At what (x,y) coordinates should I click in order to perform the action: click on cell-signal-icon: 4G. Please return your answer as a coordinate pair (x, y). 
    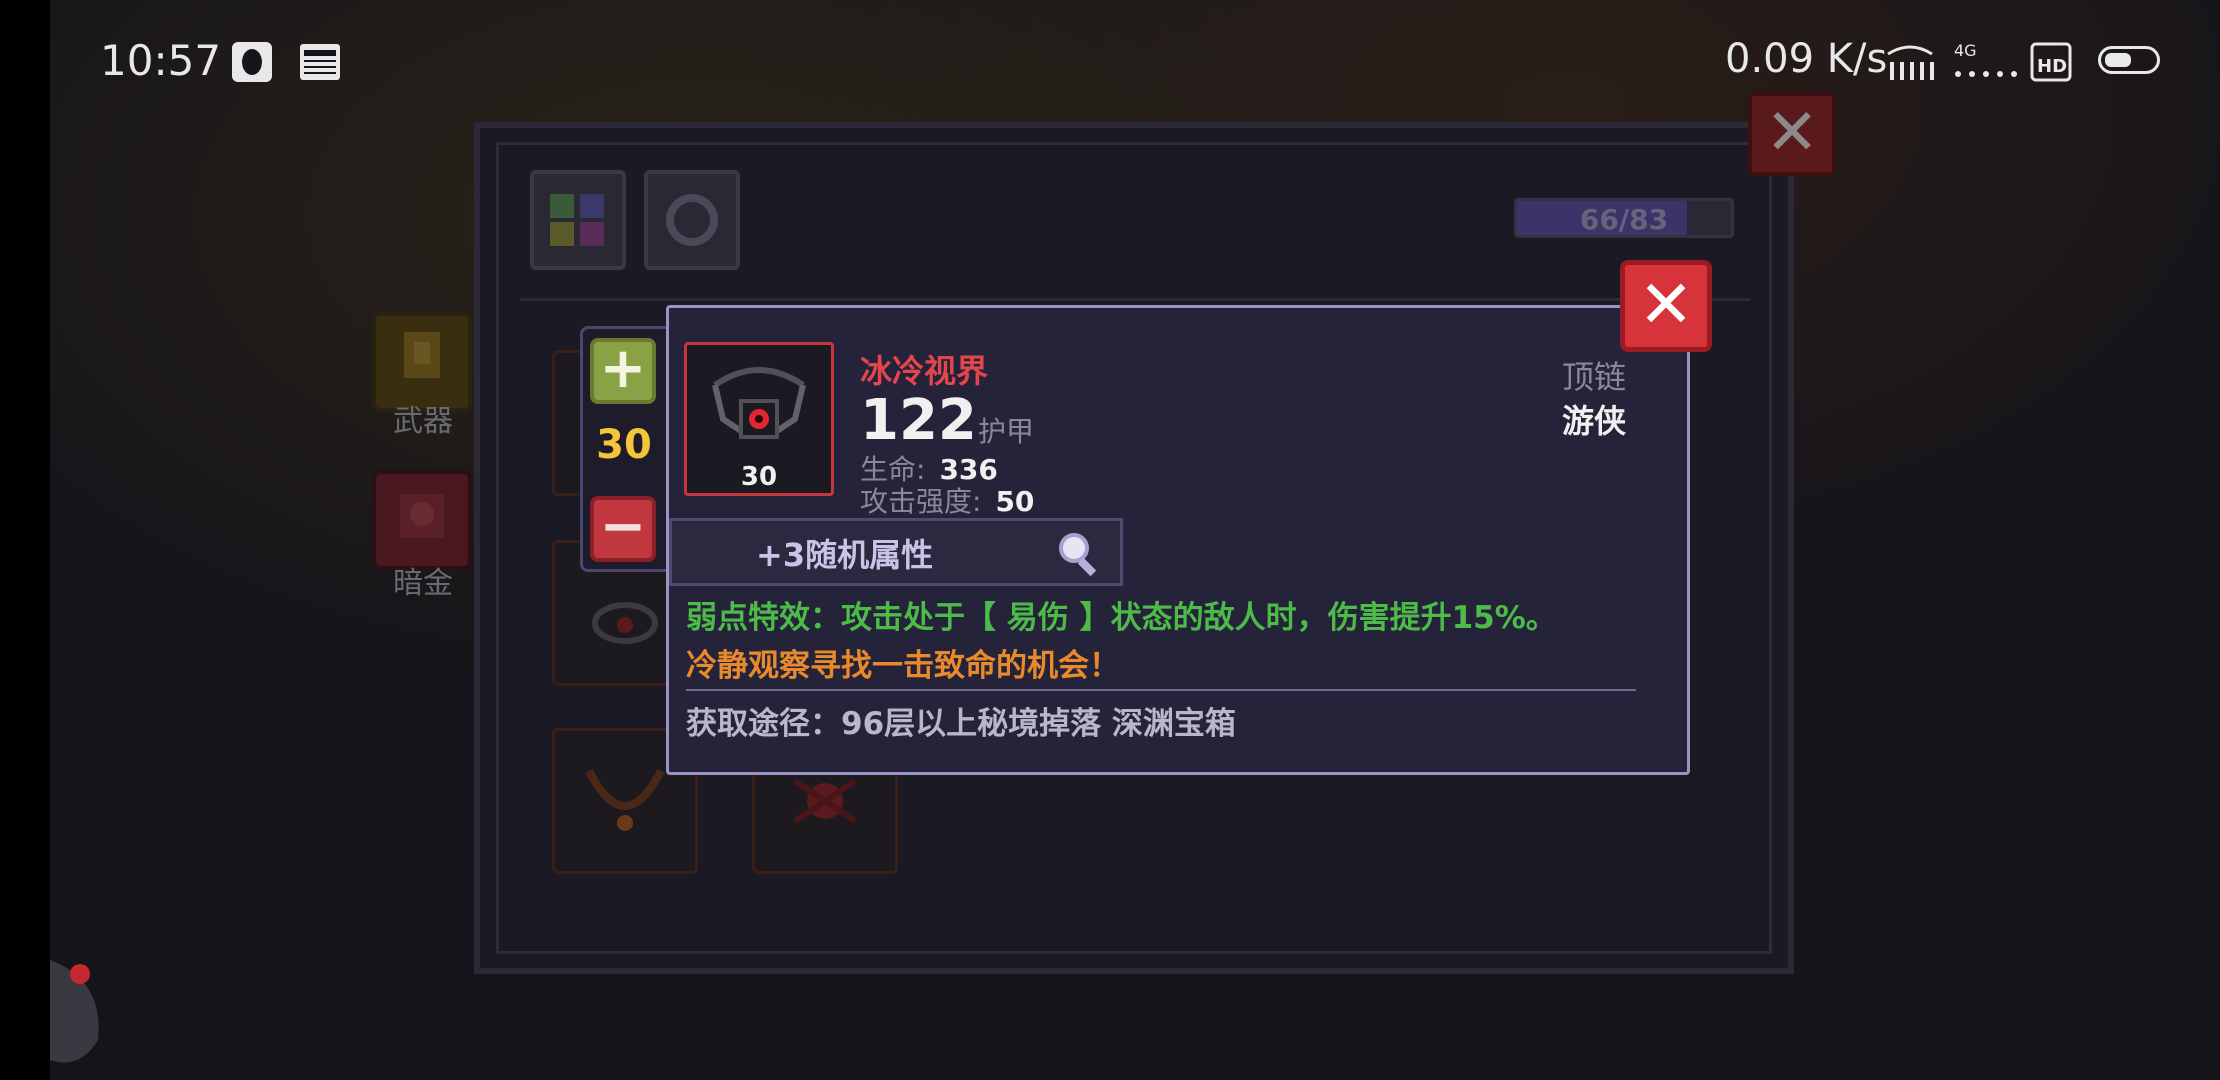
    Looking at the image, I should click on (1985, 60).